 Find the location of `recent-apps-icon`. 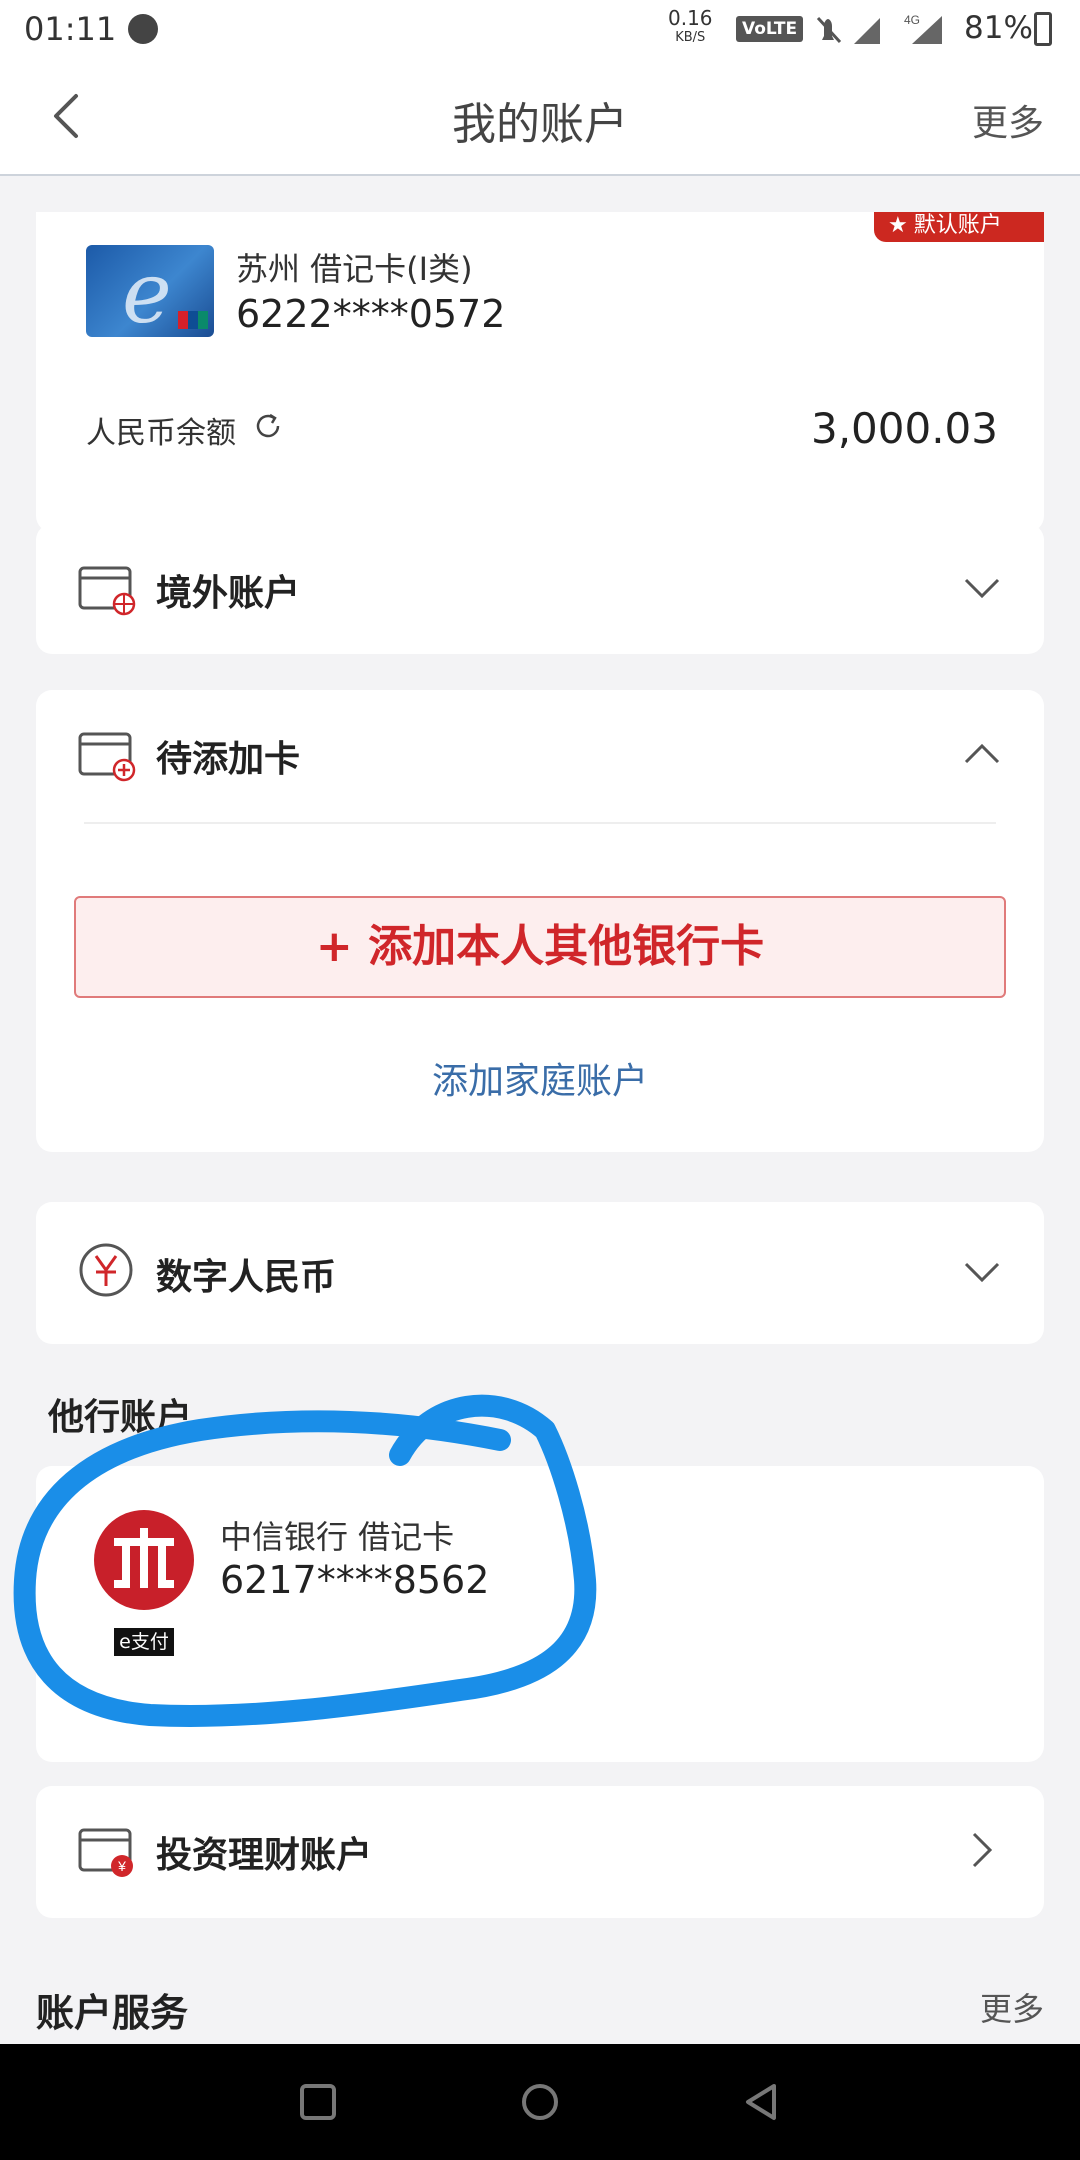

recent-apps-icon is located at coordinates (318, 2102).